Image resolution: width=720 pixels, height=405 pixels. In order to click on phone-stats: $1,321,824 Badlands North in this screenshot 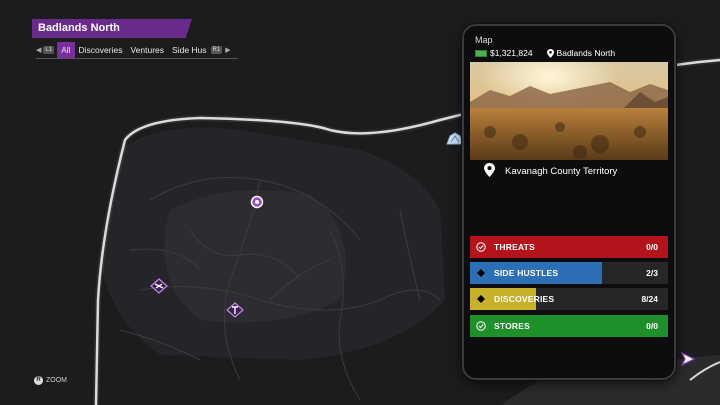, I will do `click(570, 53)`.